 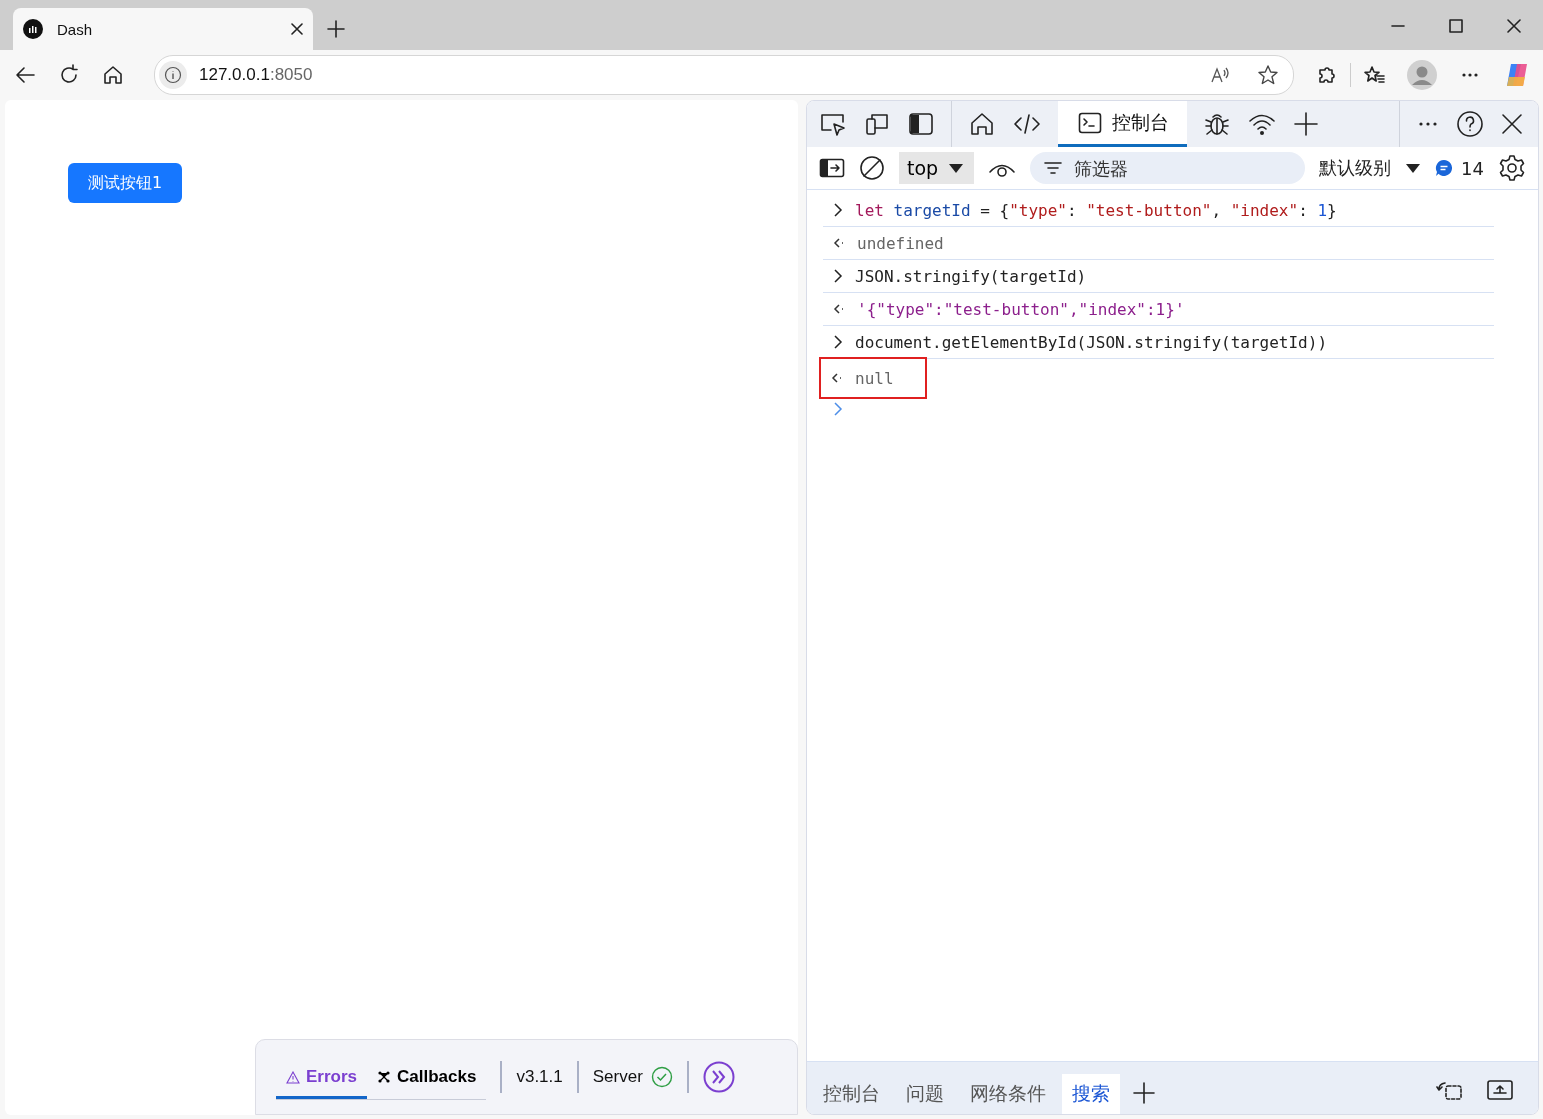 I want to click on console-input-line: JSON.stringify(targetId), so click(x=971, y=276).